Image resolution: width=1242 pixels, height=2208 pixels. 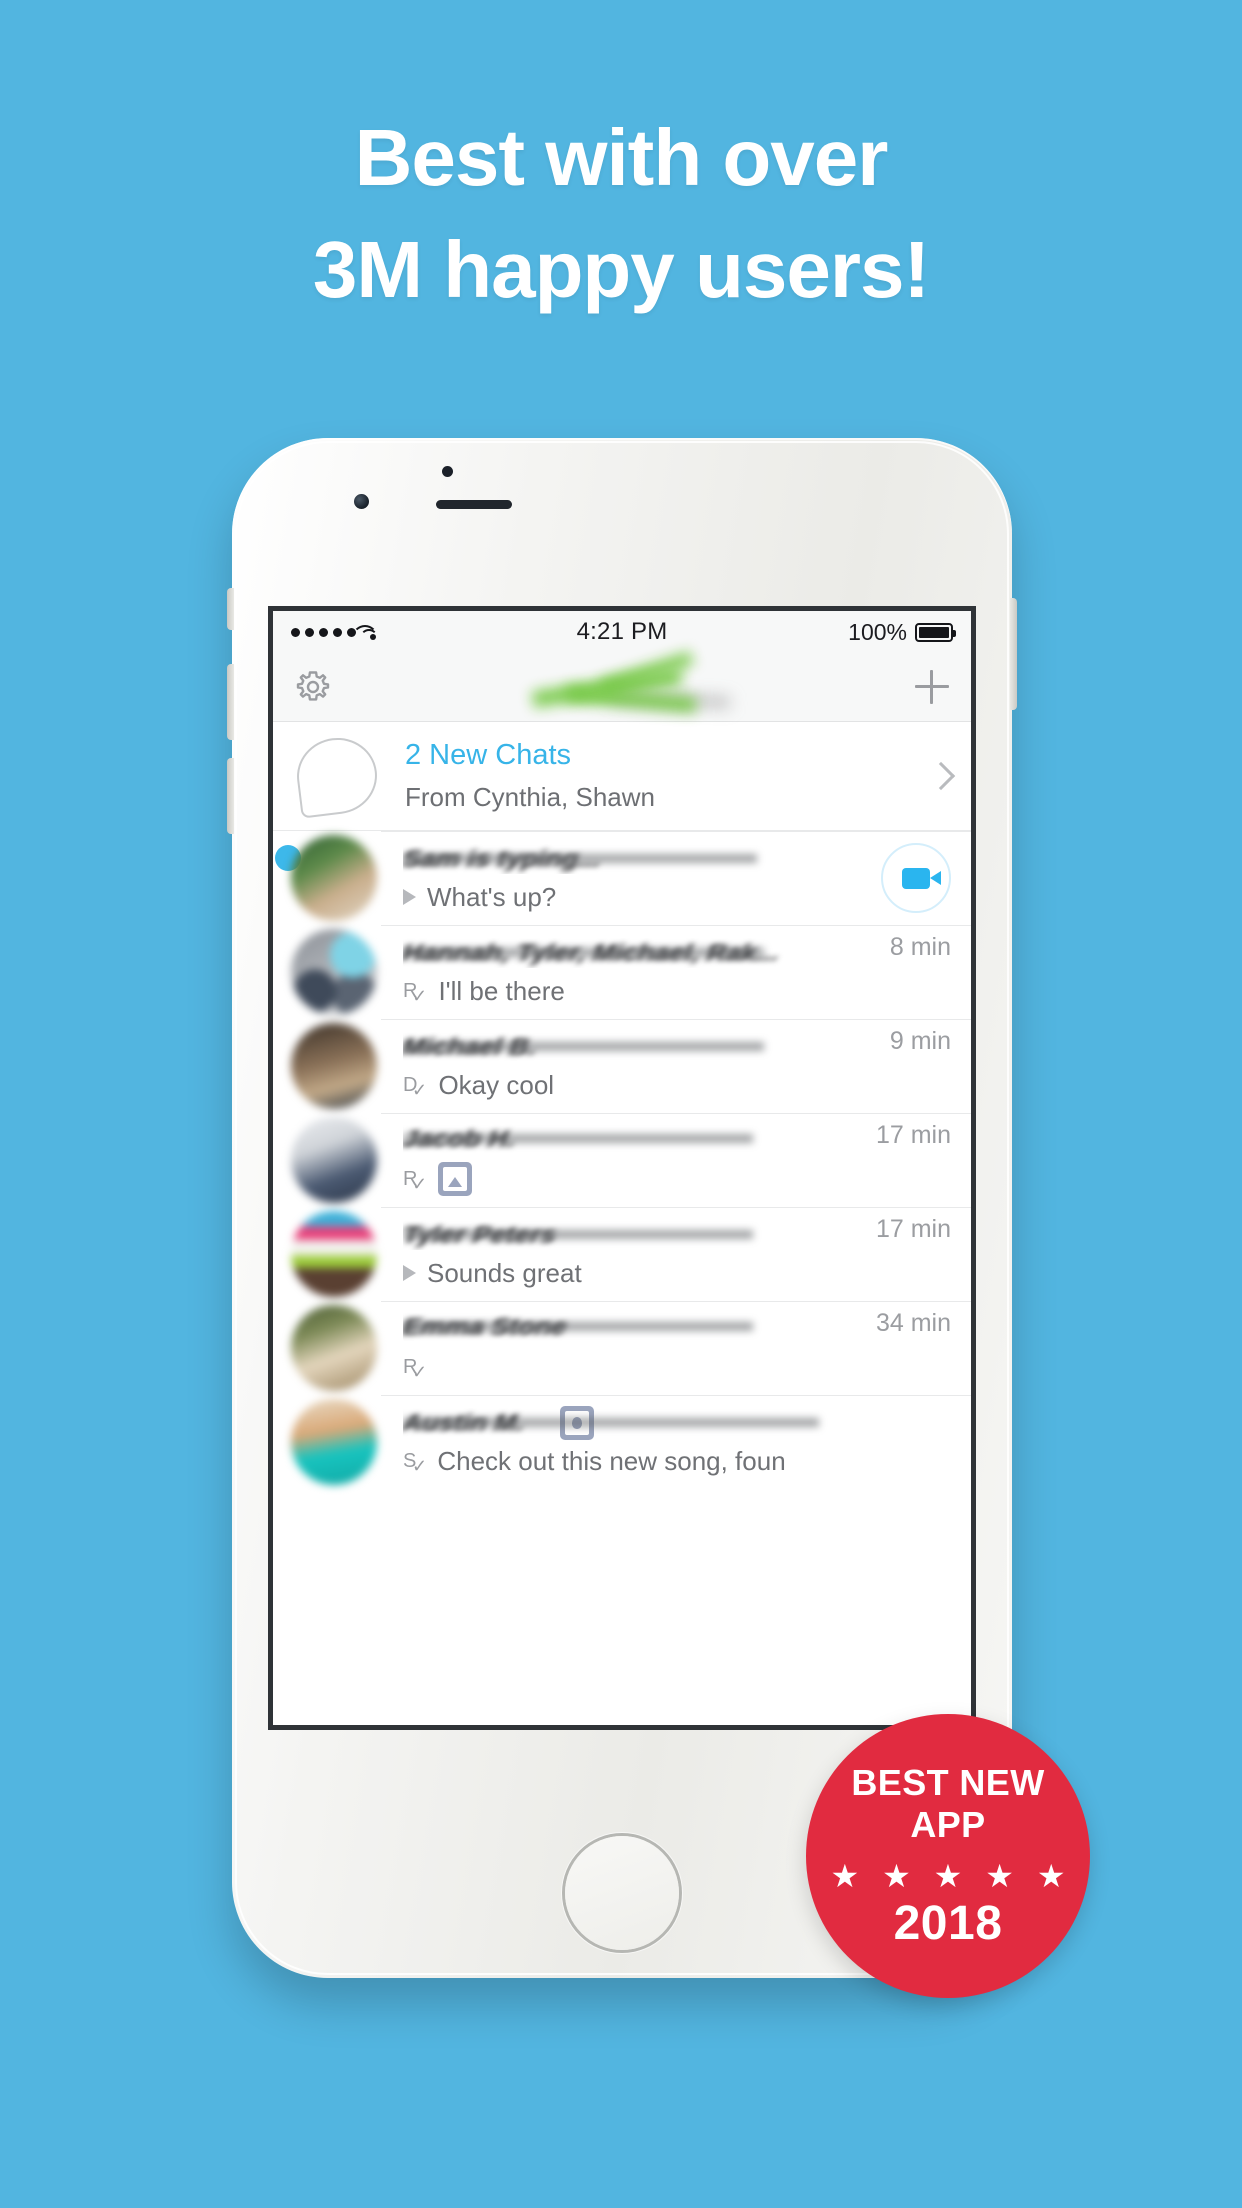 What do you see at coordinates (920, 1041) in the screenshot?
I see `timestamp: 9 min` at bounding box center [920, 1041].